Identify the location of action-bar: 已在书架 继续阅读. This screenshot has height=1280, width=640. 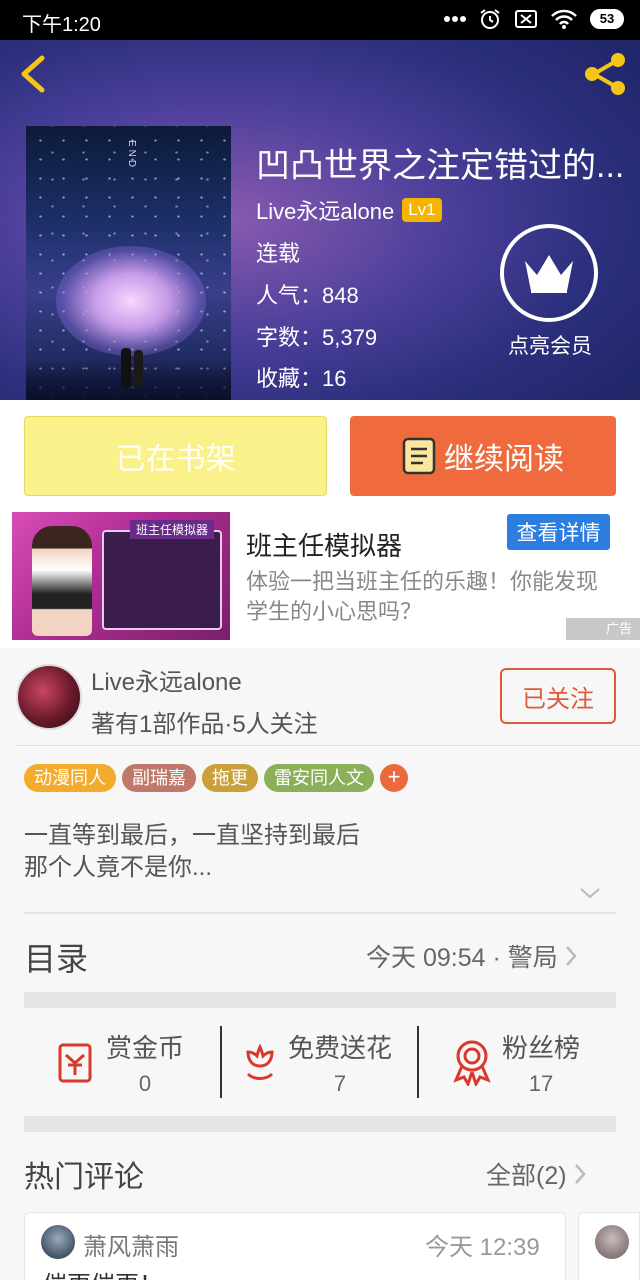
(320, 456).